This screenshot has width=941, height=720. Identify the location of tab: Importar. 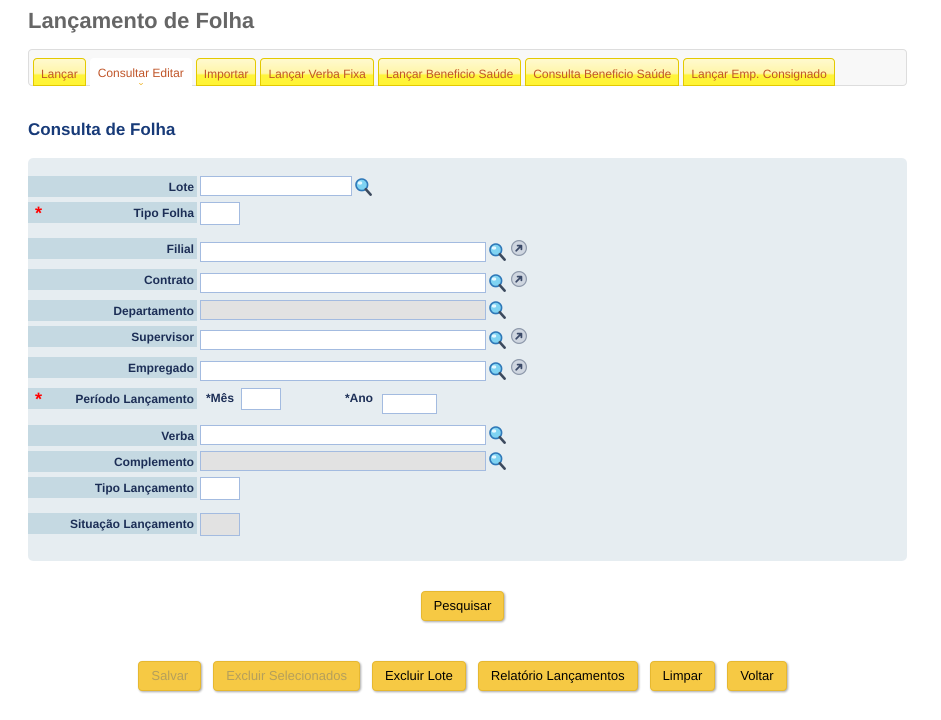
(226, 72).